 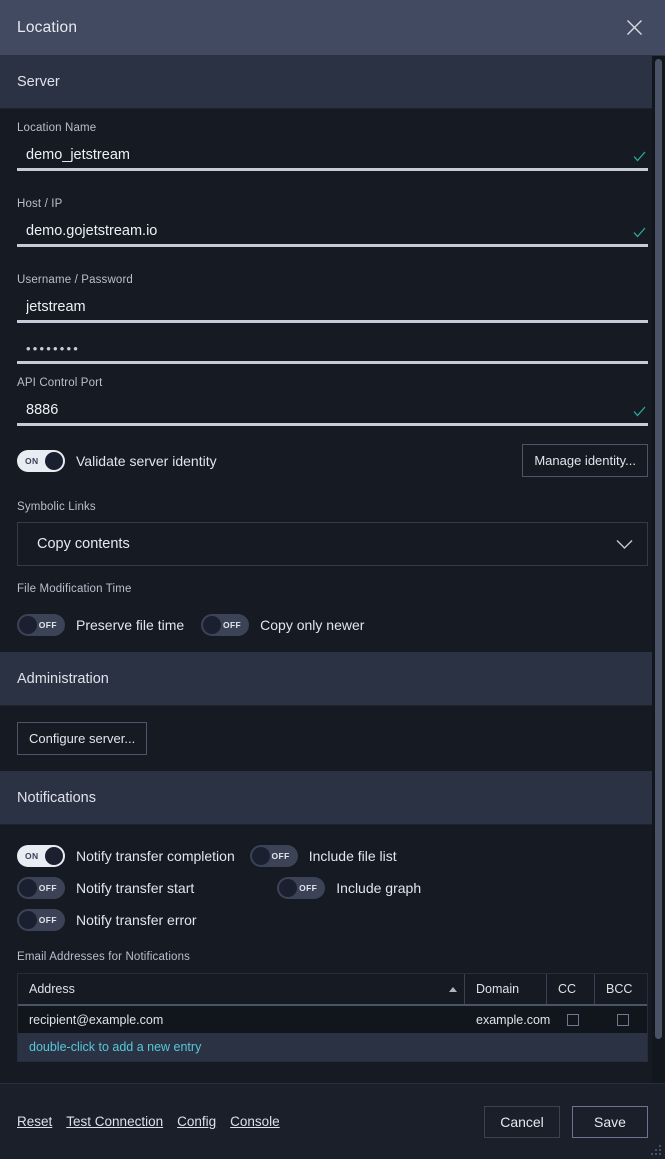 I want to click on field-username-password: Username / Password, so click(x=332, y=292).